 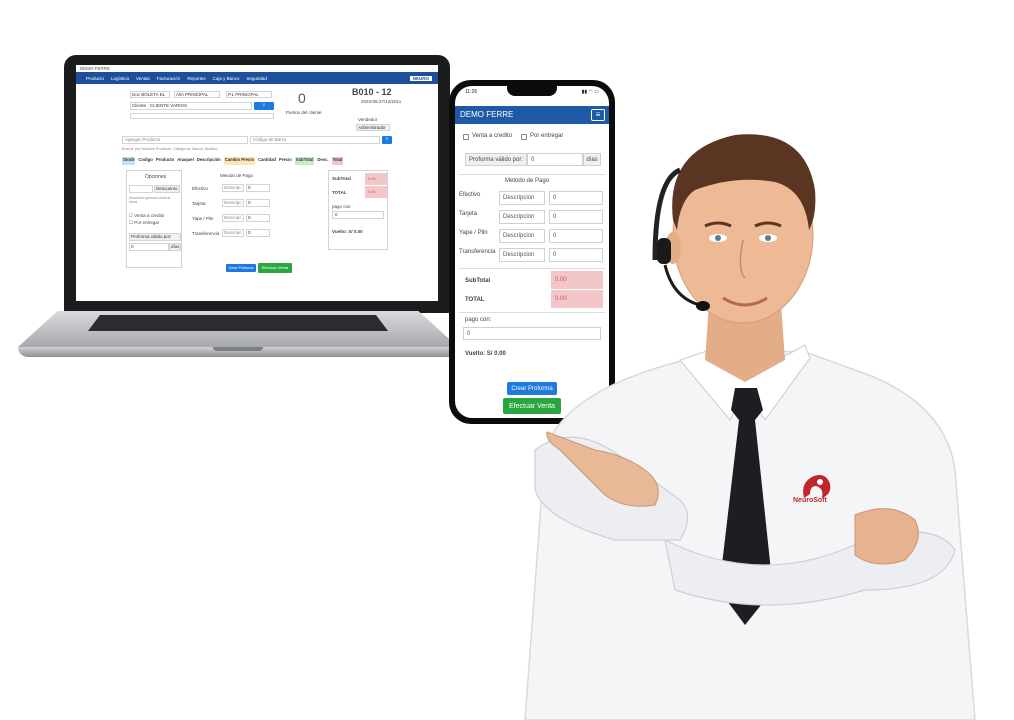 What do you see at coordinates (197, 94) in the screenshot?
I see `warehouse-select: Alm PRINCIPAL` at bounding box center [197, 94].